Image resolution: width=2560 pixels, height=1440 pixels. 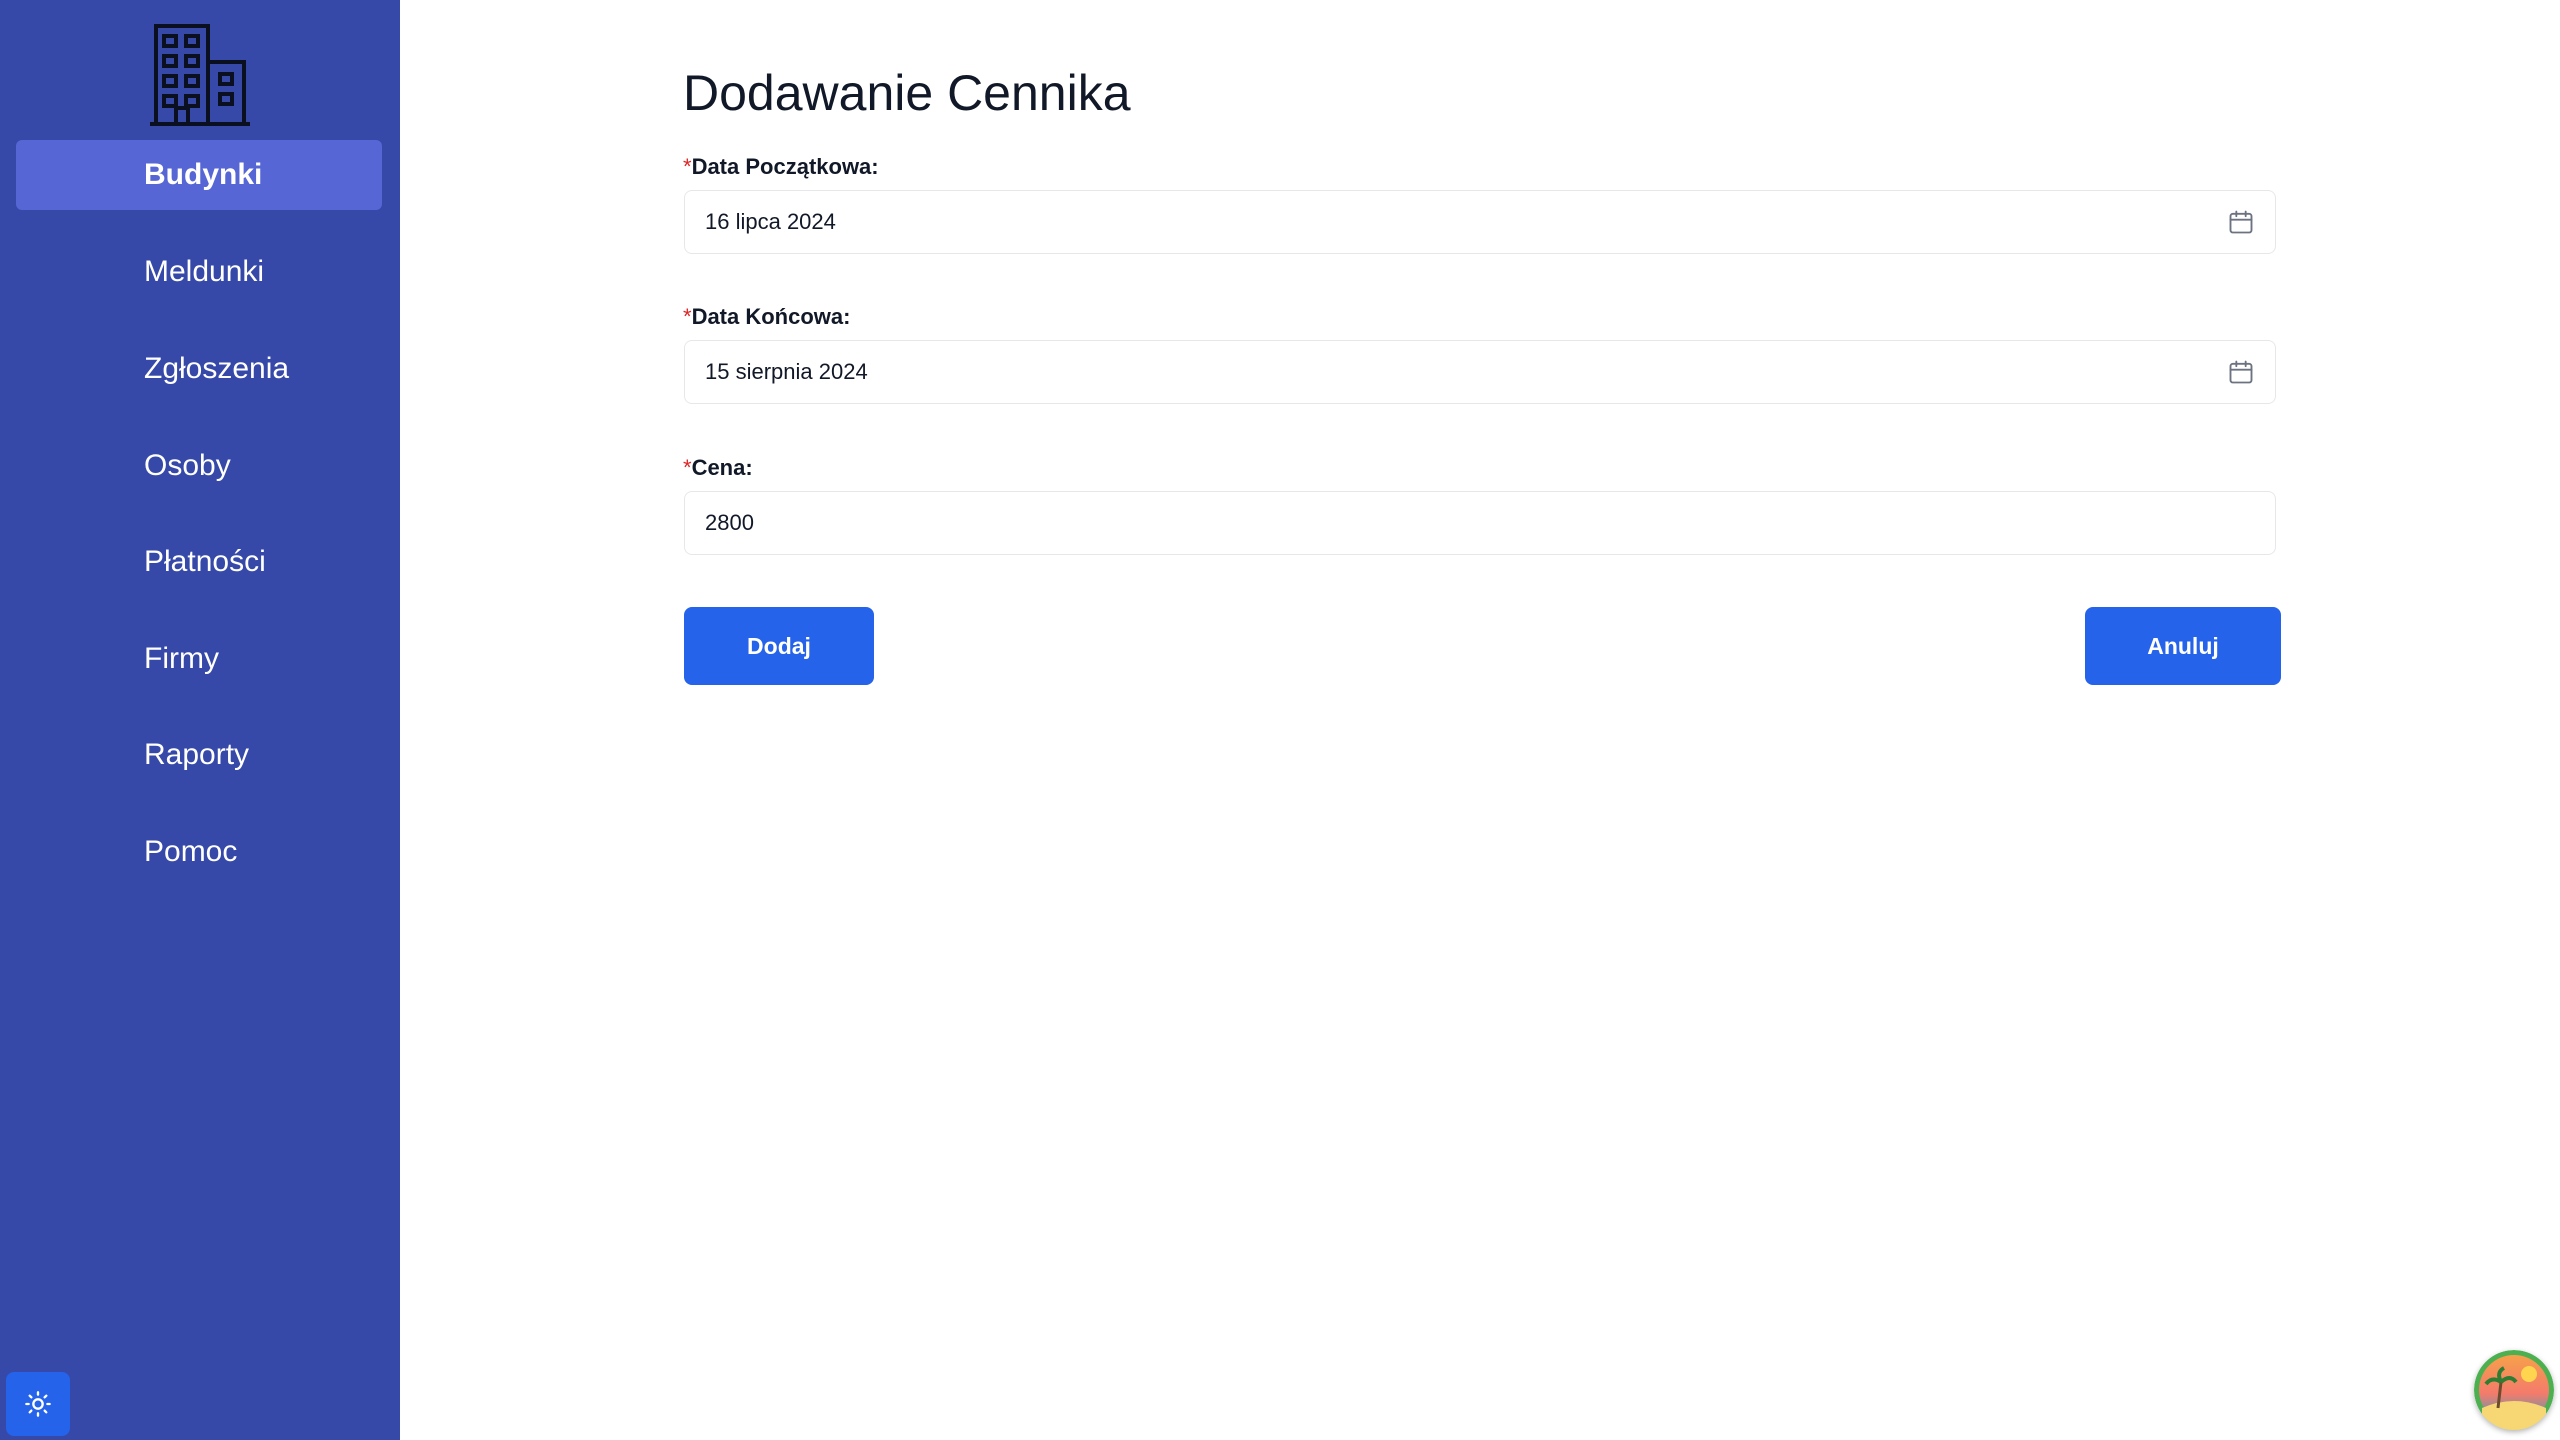 What do you see at coordinates (191, 851) in the screenshot?
I see `sidebar-item-label: Pomoc` at bounding box center [191, 851].